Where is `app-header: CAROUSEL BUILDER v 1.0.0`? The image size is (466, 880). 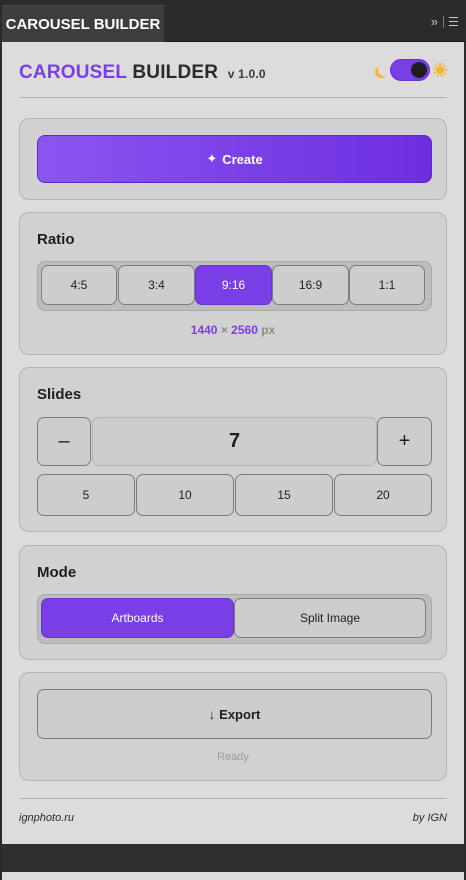
app-header: CAROUSEL BUILDER v 1.0.0 is located at coordinates (233, 77).